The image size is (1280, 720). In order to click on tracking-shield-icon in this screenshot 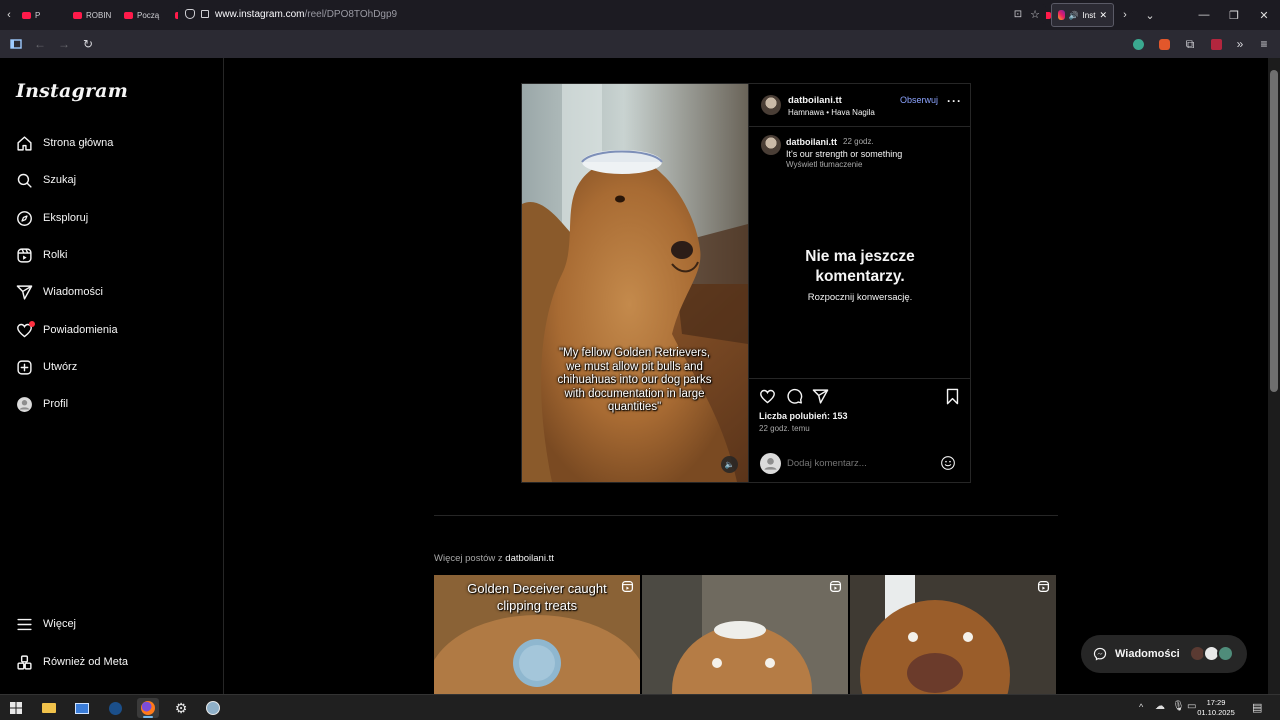, I will do `click(190, 14)`.